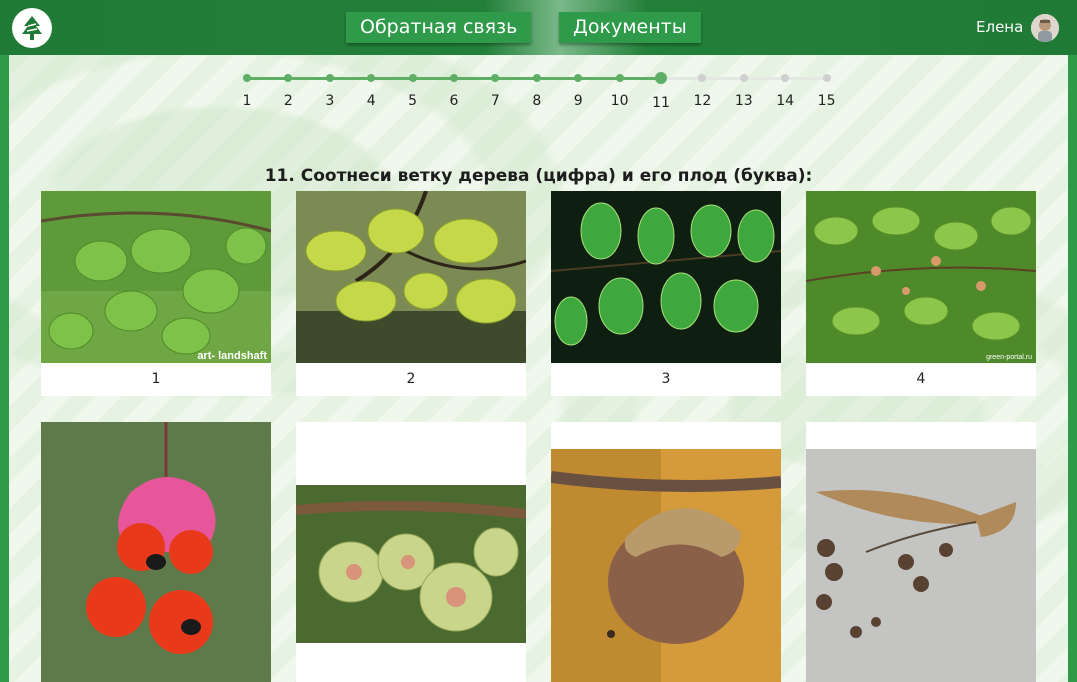  I want to click on tree-logo-icon, so click(32, 28).